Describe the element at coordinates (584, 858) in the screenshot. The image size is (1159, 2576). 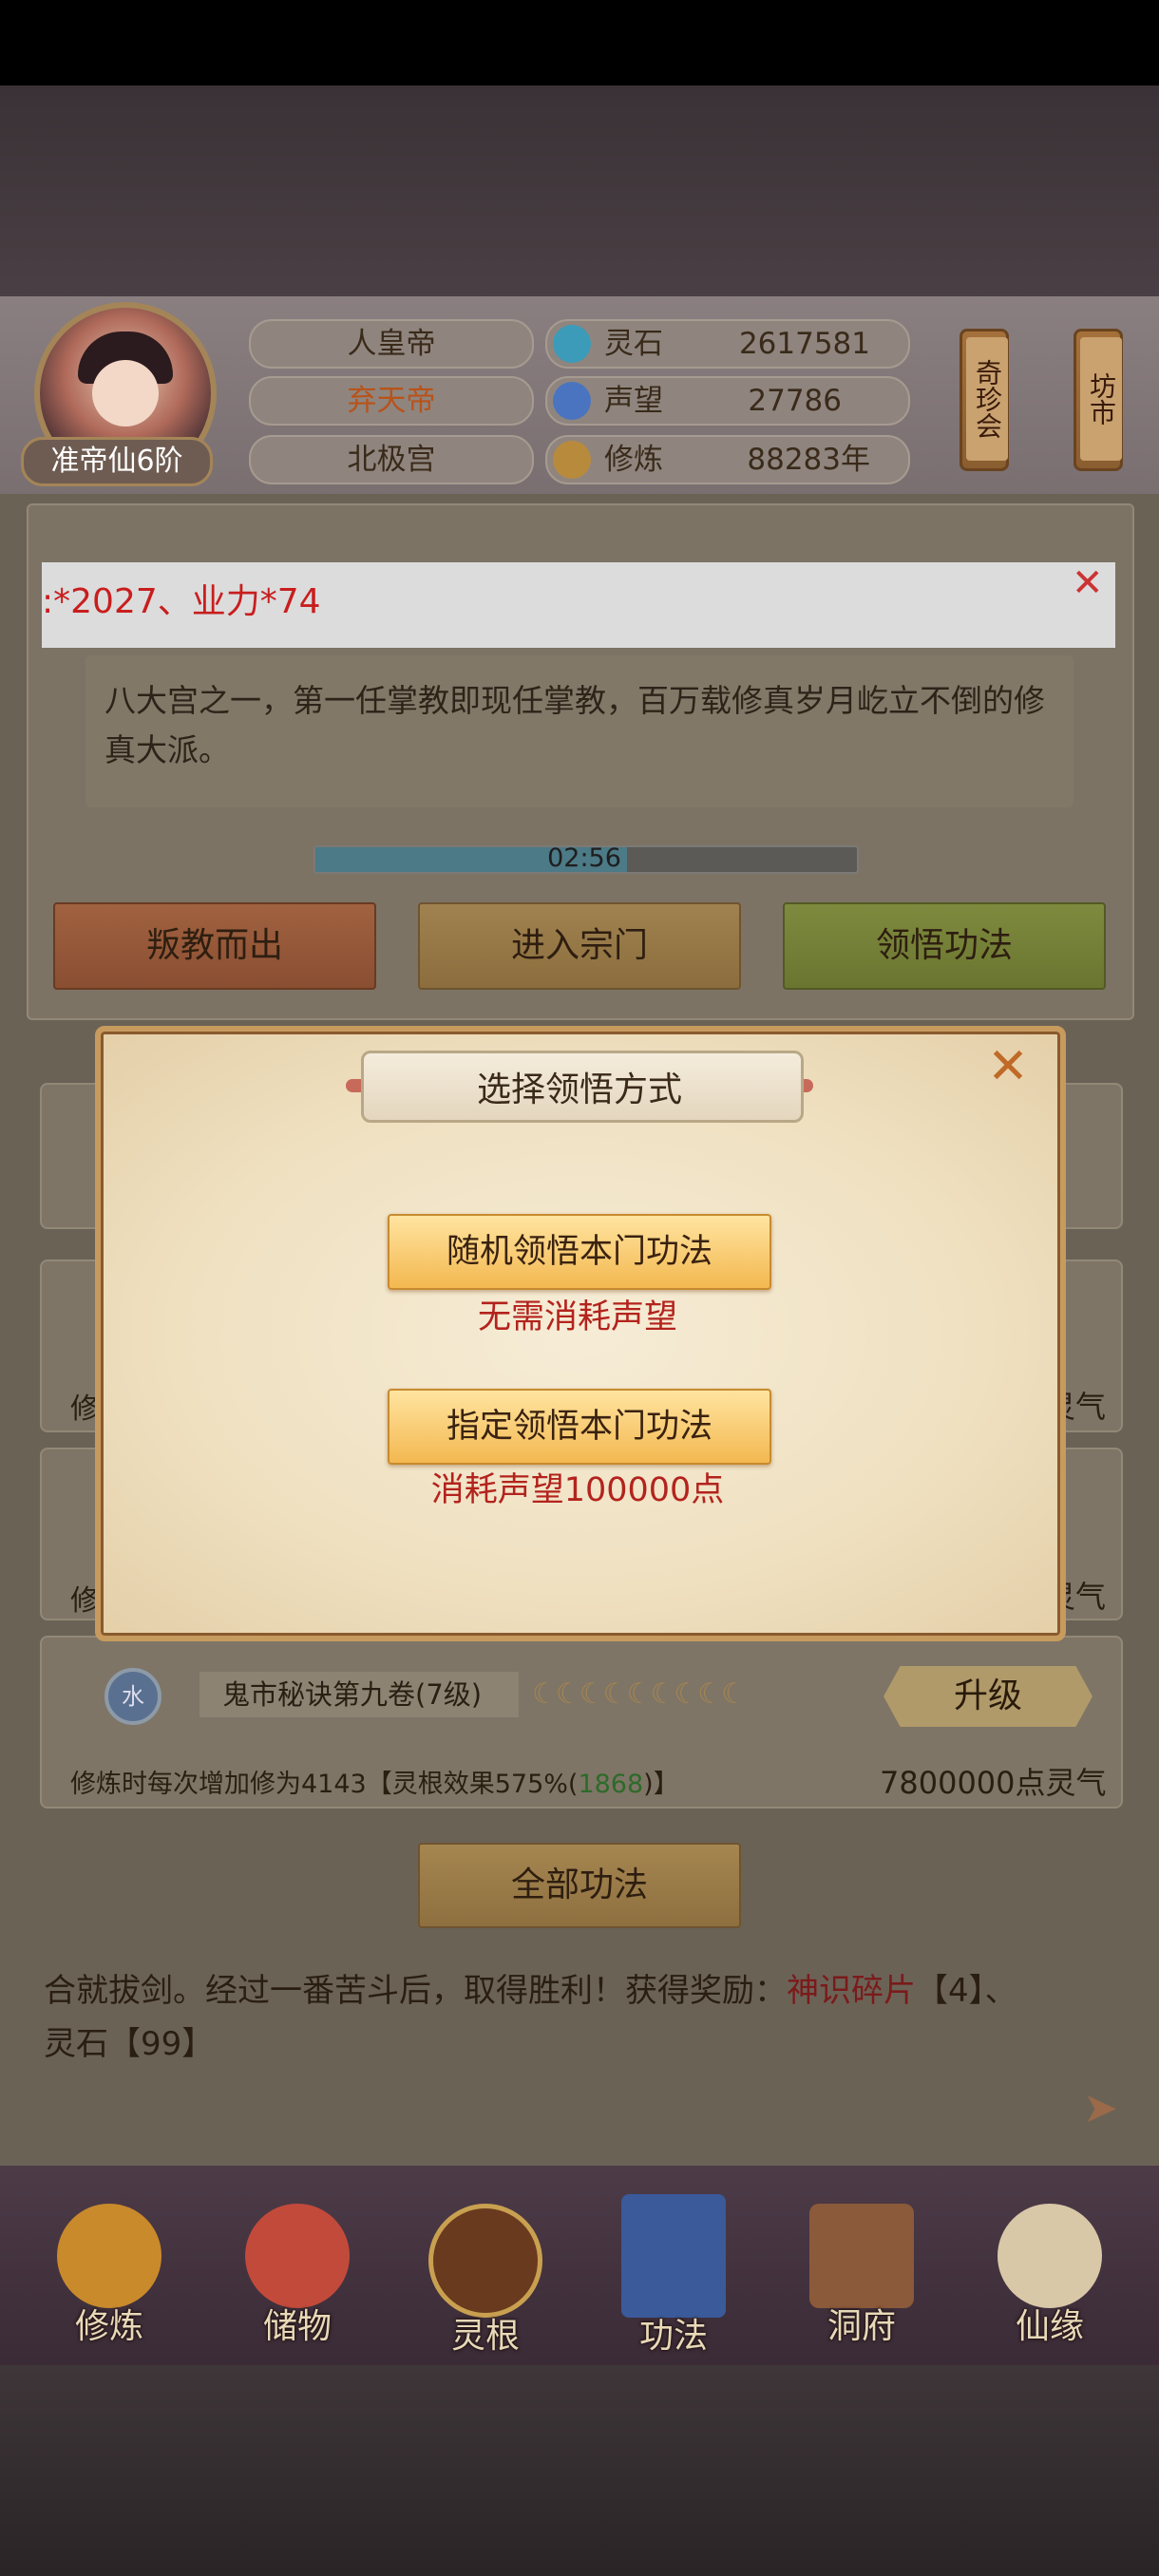
I see `timer-text: 02:56` at that location.